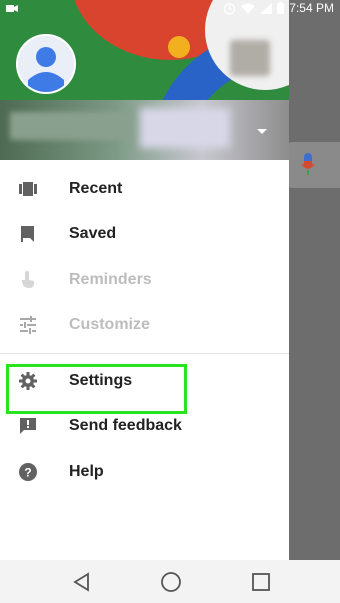 This screenshot has height=603, width=340. I want to click on back-button, so click(82, 582).